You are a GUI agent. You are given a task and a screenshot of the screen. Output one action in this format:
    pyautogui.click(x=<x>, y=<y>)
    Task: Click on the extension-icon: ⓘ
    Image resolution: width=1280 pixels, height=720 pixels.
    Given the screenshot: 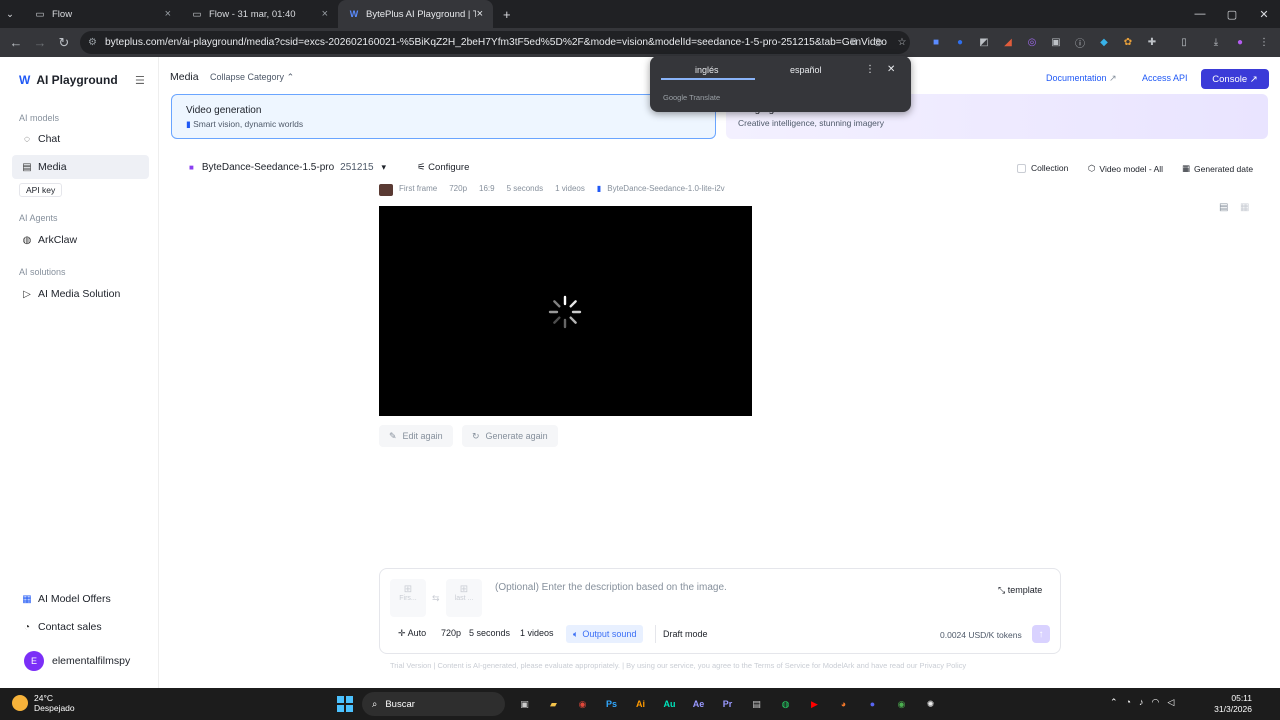 What is the action you would take?
    pyautogui.click(x=1080, y=42)
    